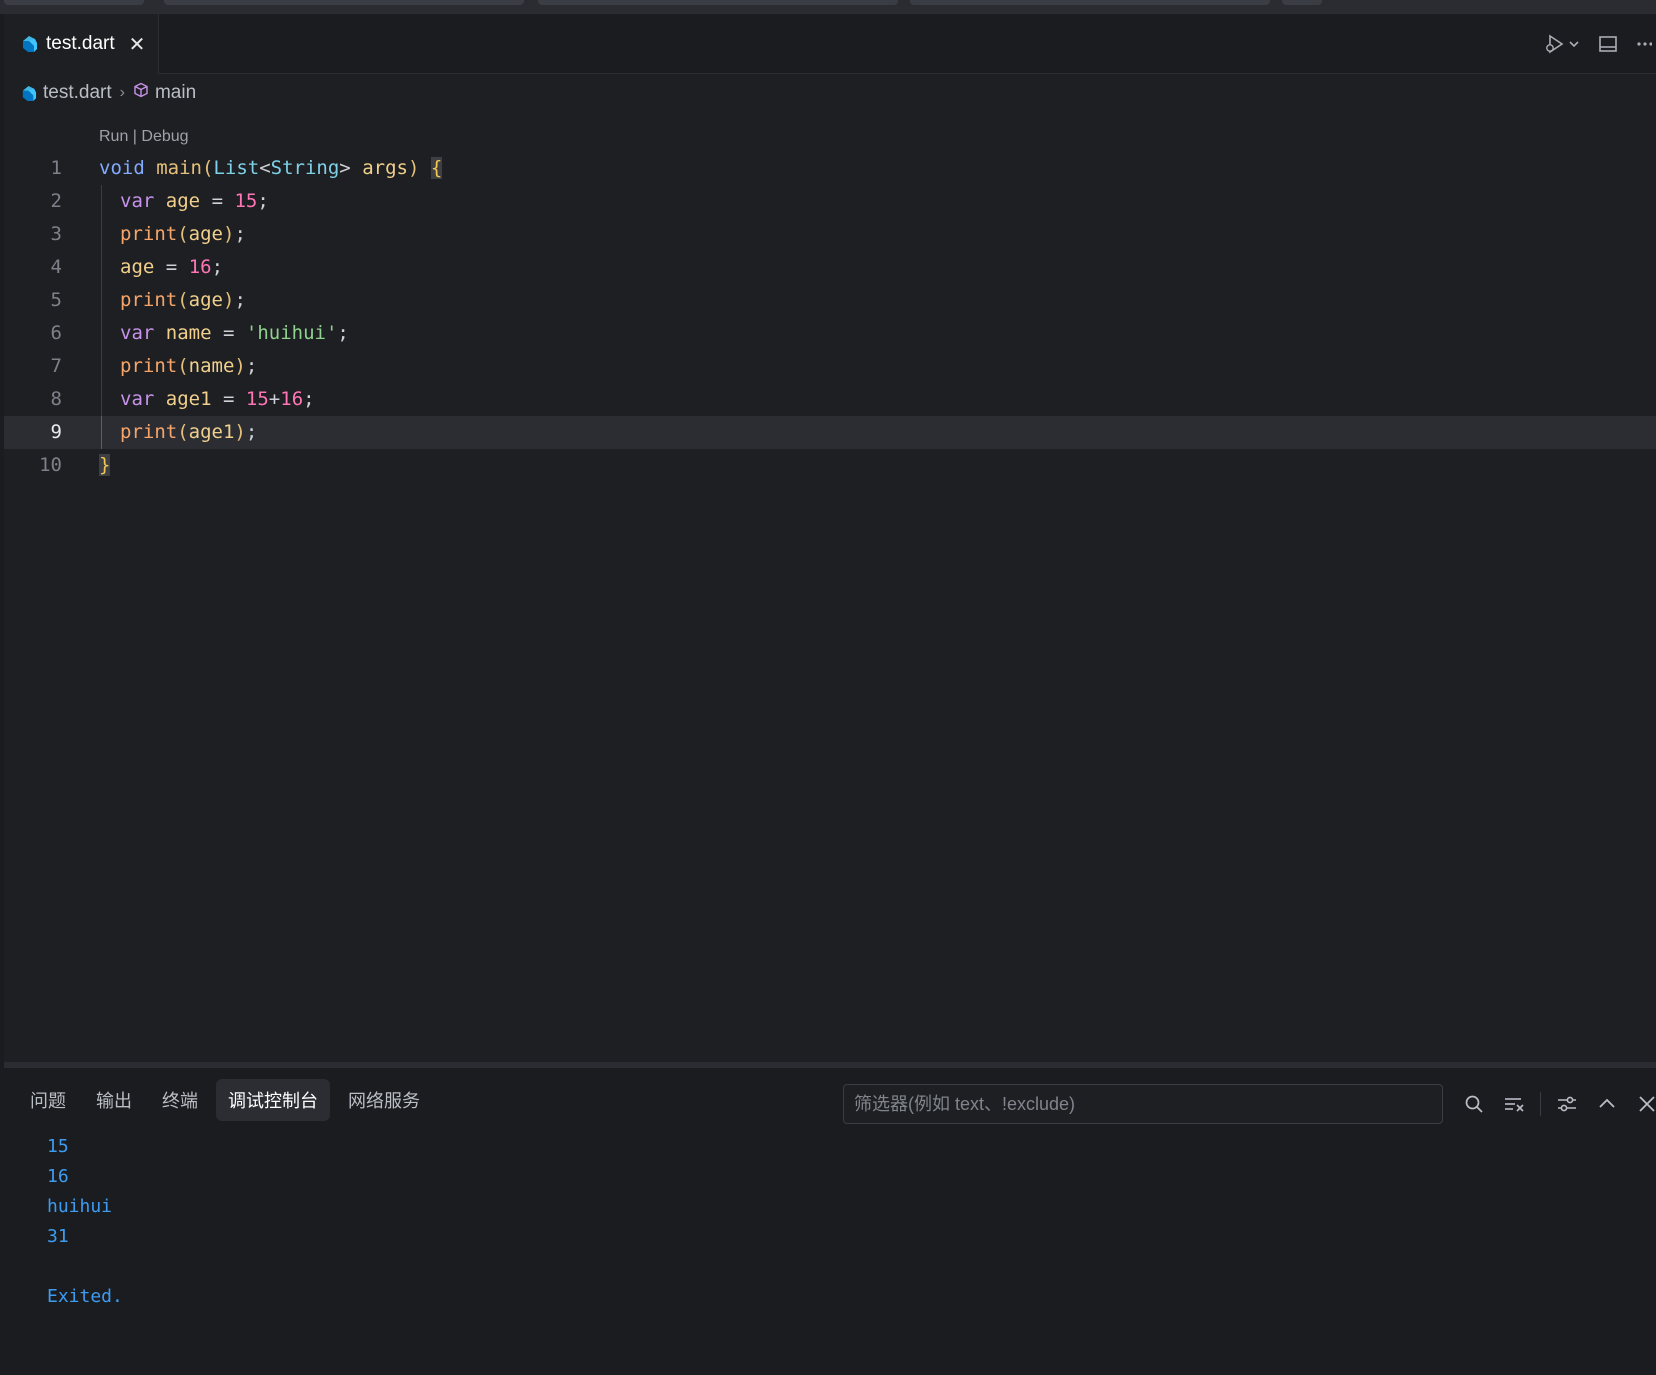 The width and height of the screenshot is (1656, 1375). I want to click on breadcrumb: test.dart › main, so click(108, 93).